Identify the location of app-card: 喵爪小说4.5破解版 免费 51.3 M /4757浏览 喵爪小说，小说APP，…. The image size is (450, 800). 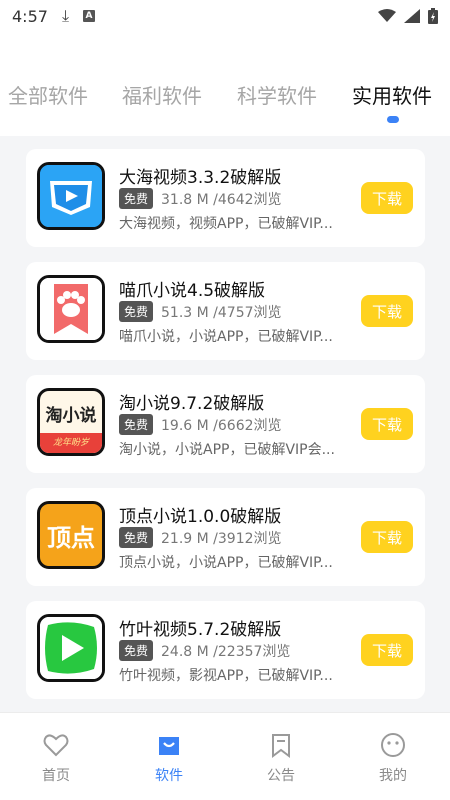
(225, 311).